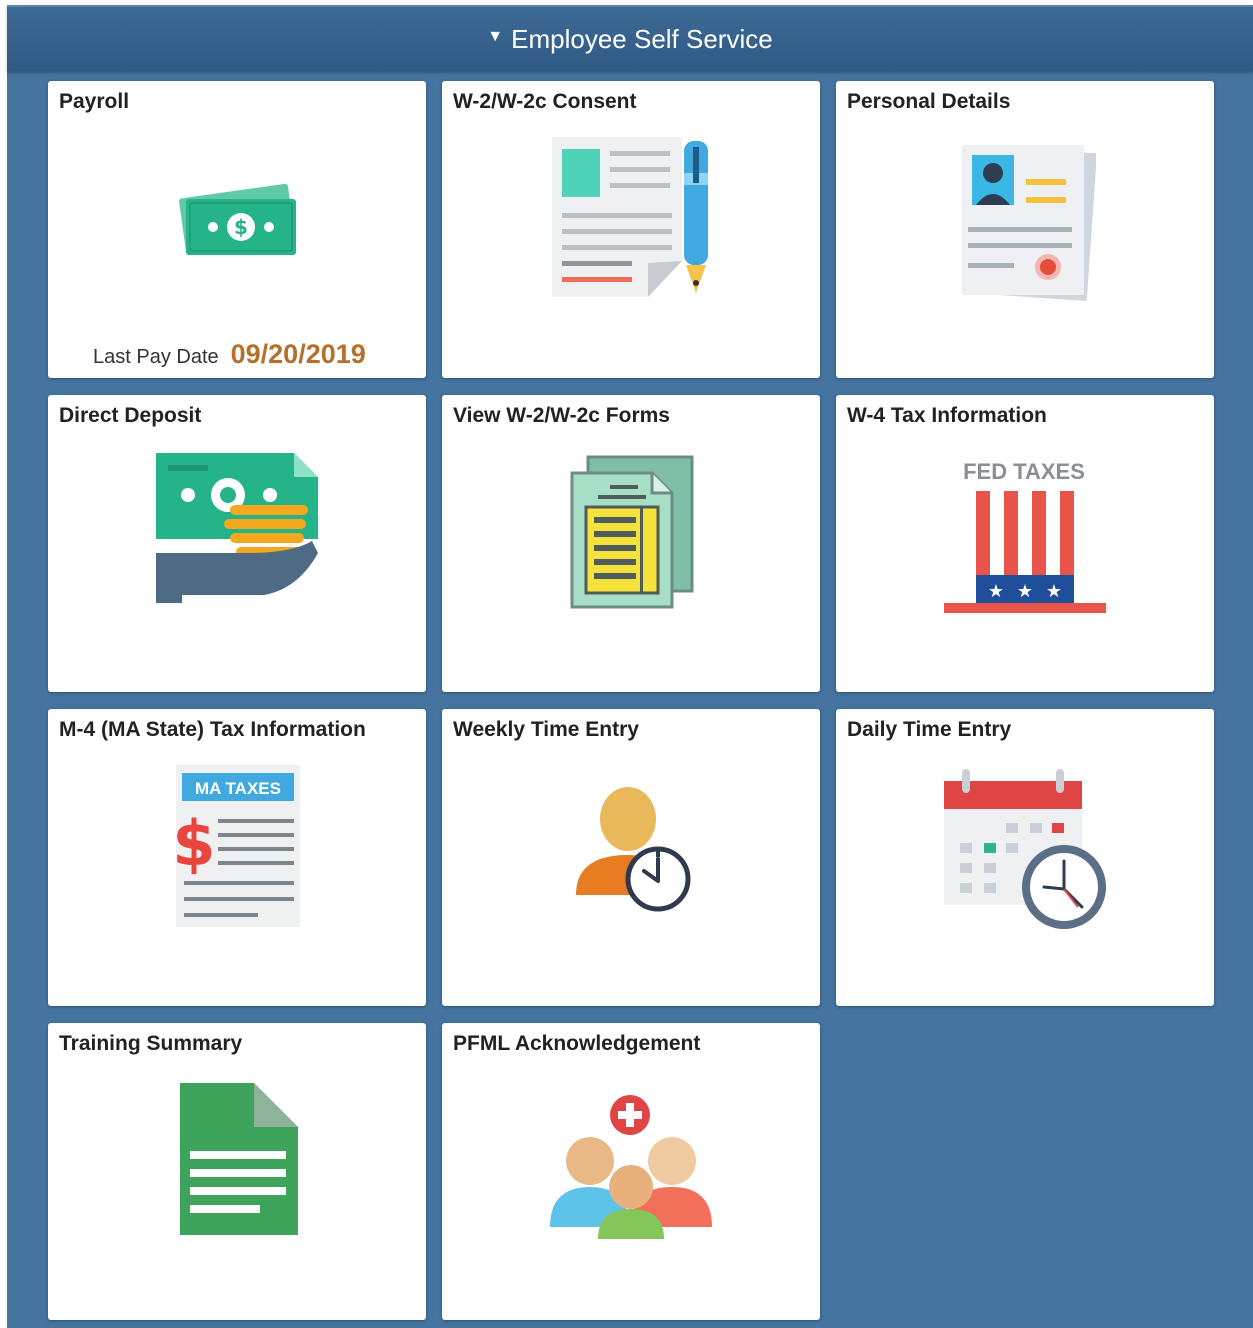  I want to click on header-title: Employee Self Service, so click(642, 38).